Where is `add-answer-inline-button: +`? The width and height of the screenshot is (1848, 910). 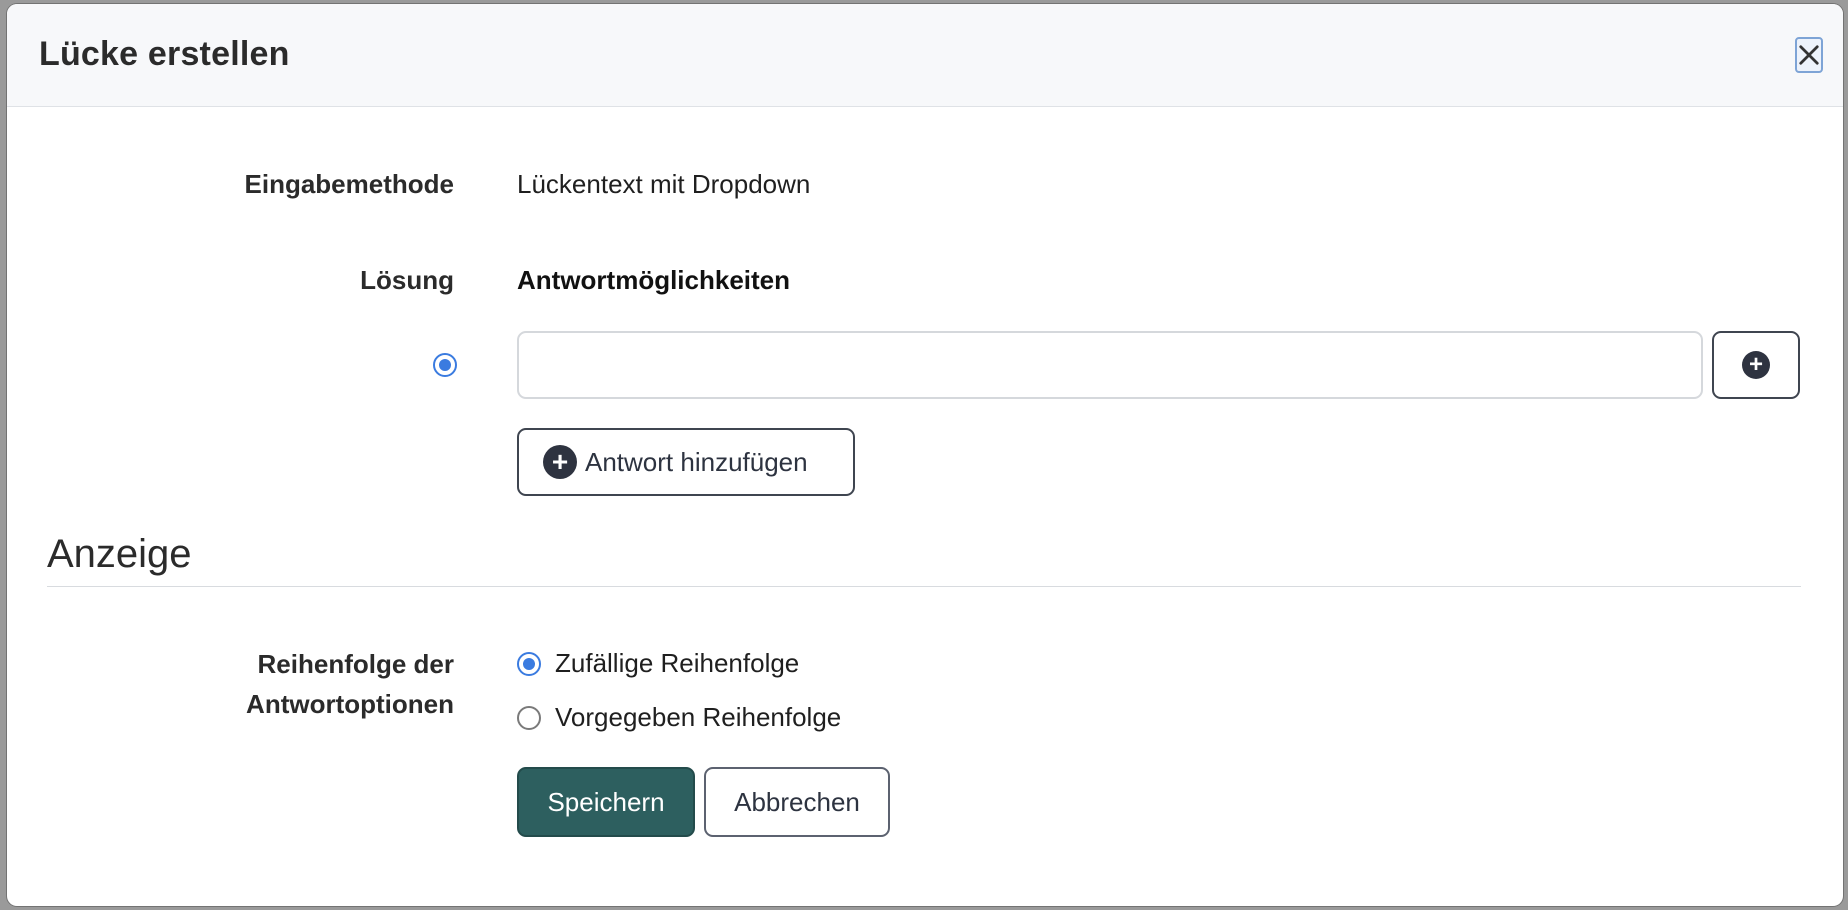
add-answer-inline-button: + is located at coordinates (1756, 365).